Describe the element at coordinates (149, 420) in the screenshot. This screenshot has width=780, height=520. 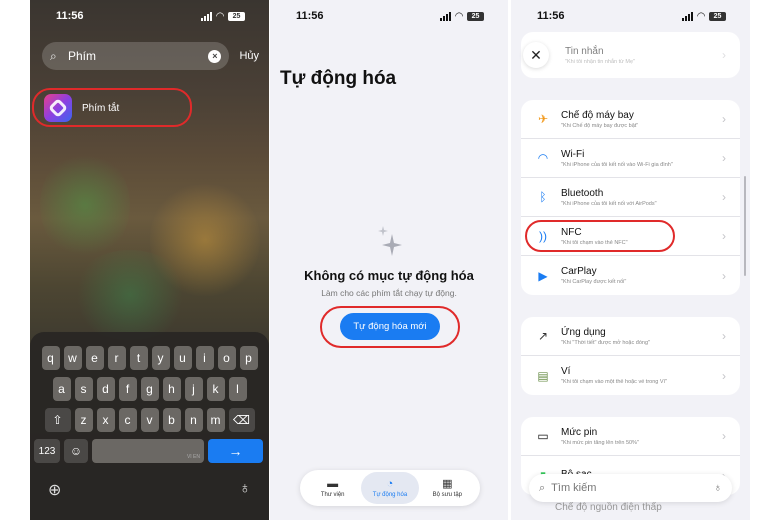
I see `key-v: v` at that location.